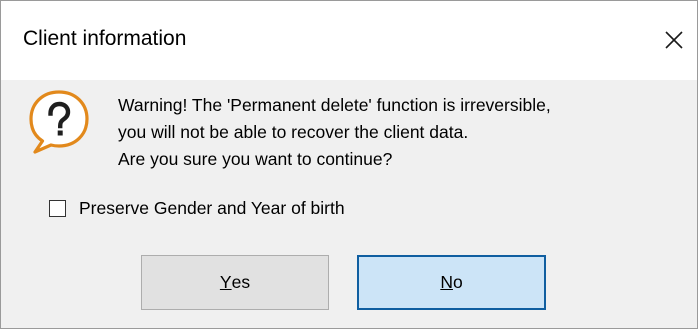 This screenshot has width=698, height=329. What do you see at coordinates (57, 208) in the screenshot?
I see `preserve-checkbox` at bounding box center [57, 208].